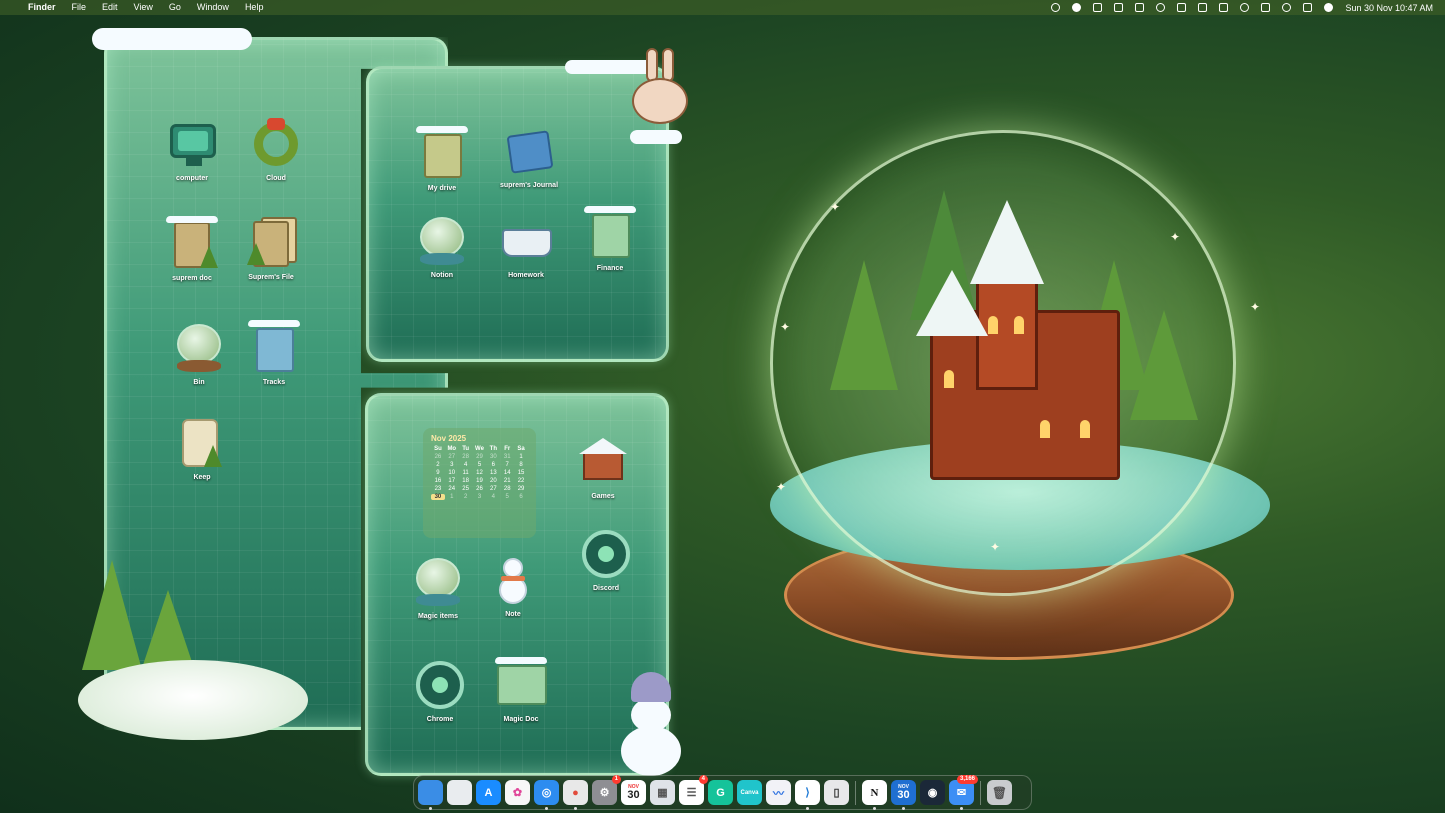 The height and width of the screenshot is (813, 1445). I want to click on dock-calendar: NOV 30, so click(633, 792).